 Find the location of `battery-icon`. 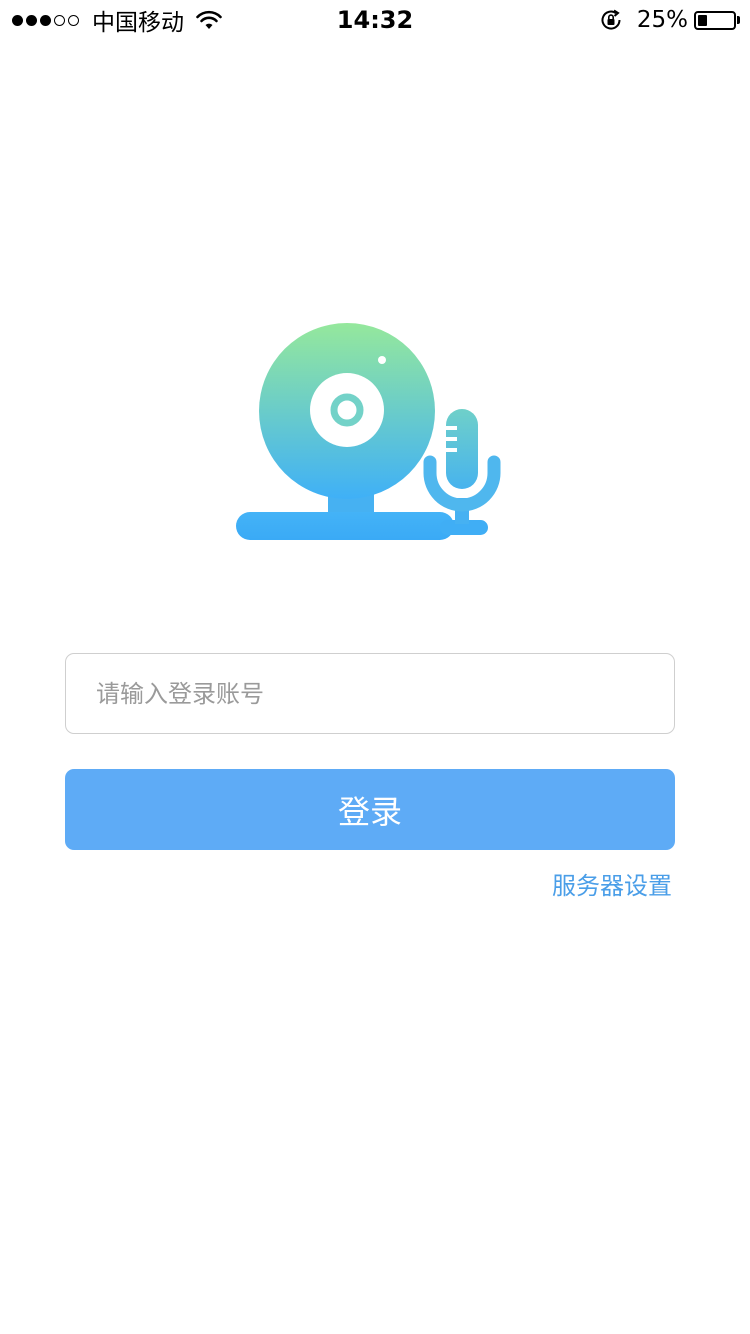

battery-icon is located at coordinates (715, 20).